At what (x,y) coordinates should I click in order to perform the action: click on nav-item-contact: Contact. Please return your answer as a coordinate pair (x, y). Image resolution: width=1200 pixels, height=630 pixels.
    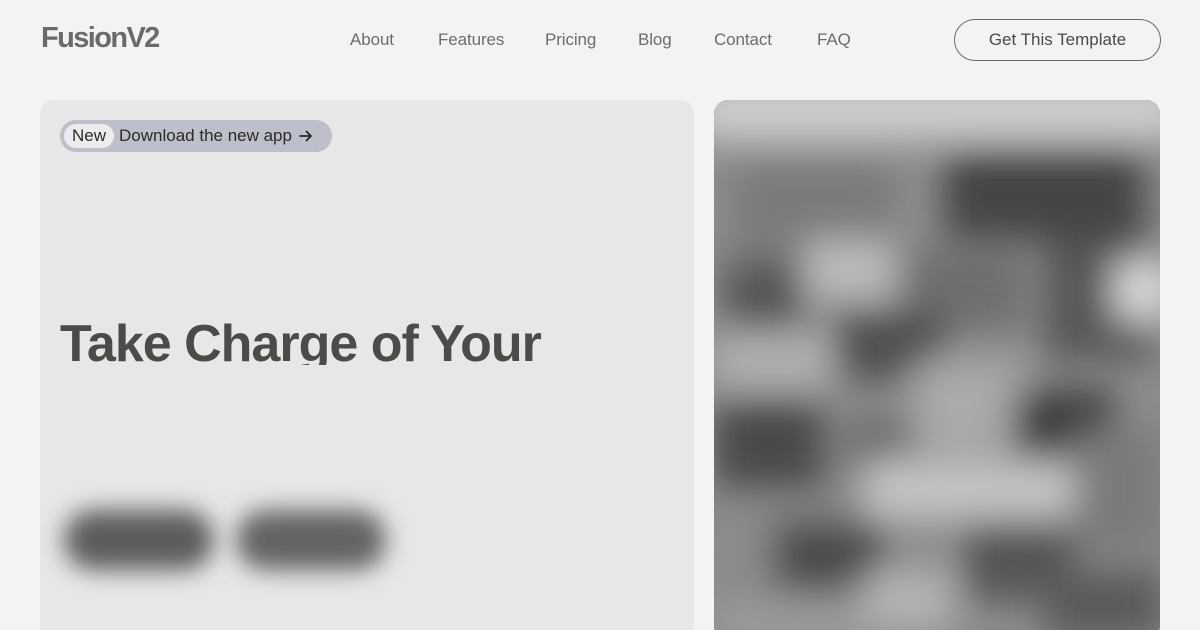
    Looking at the image, I should click on (743, 40).